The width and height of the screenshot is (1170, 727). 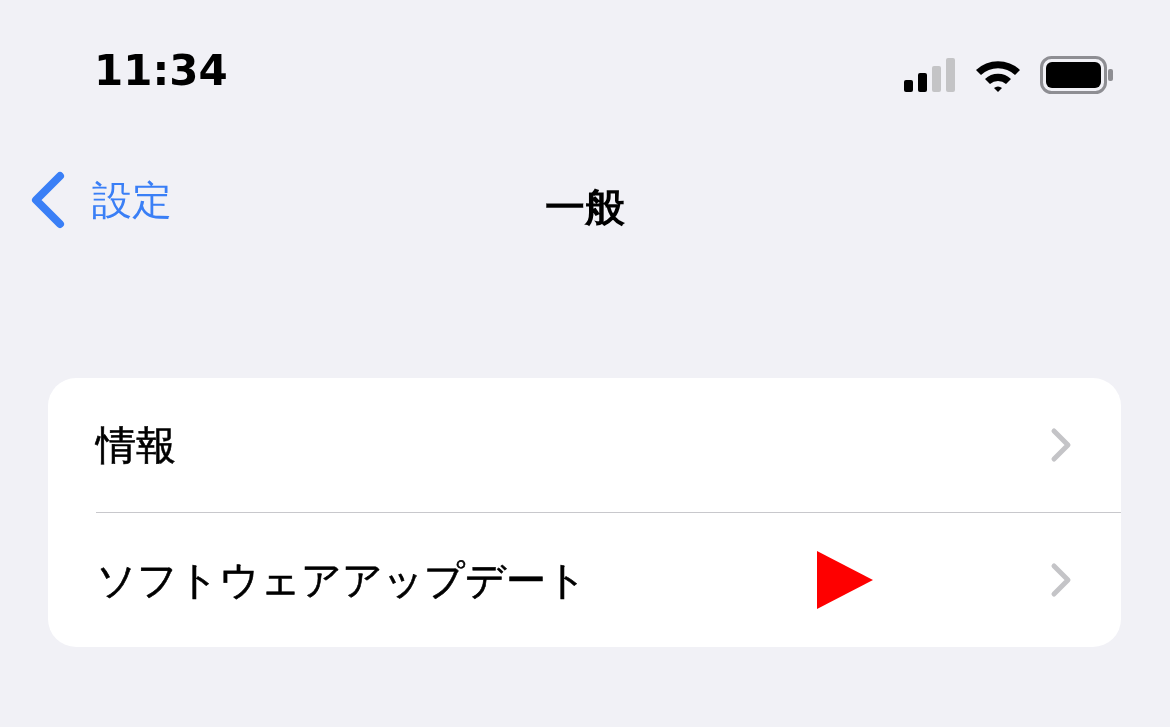 I want to click on signal-icon, so click(x=930, y=75).